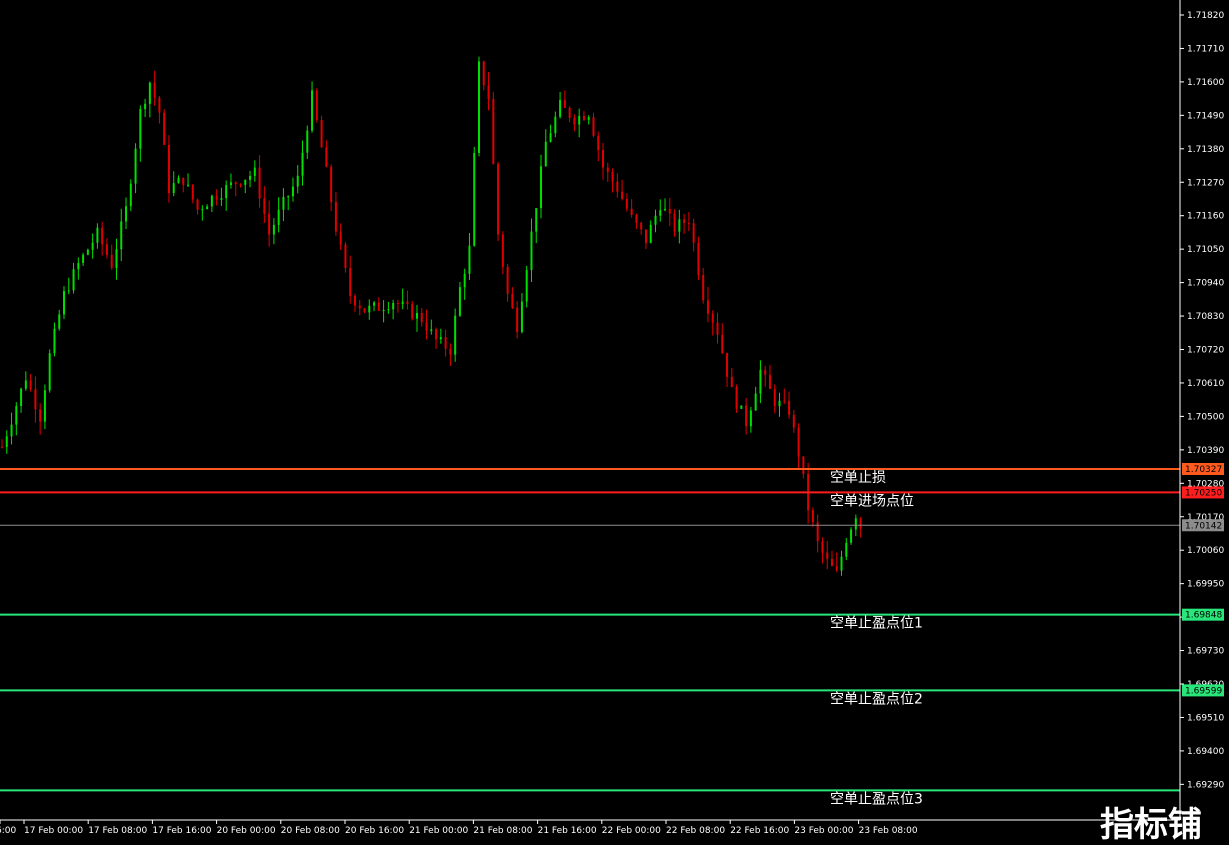 The height and width of the screenshot is (845, 1229). What do you see at coordinates (502, 831) in the screenshot?
I see `x-tick-label: 21 Feb 08:00` at bounding box center [502, 831].